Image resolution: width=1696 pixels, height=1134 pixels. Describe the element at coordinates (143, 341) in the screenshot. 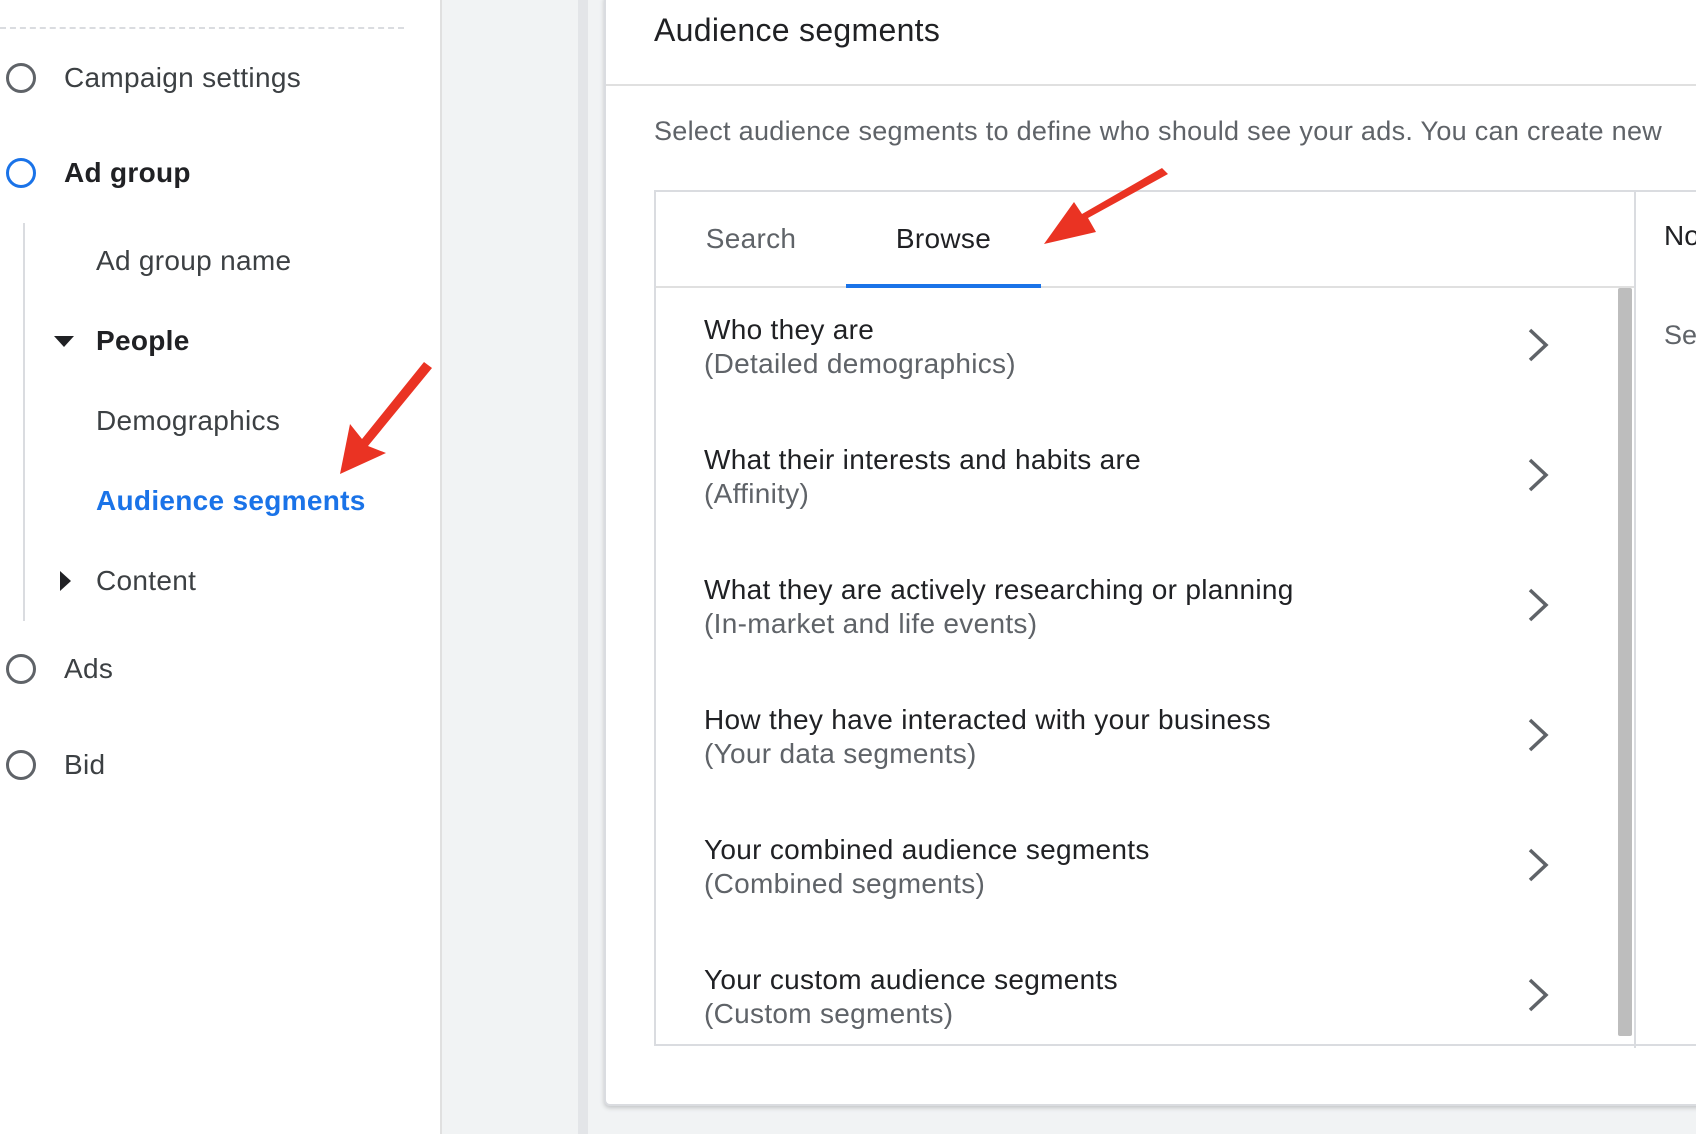

I see `nav-people: People` at that location.